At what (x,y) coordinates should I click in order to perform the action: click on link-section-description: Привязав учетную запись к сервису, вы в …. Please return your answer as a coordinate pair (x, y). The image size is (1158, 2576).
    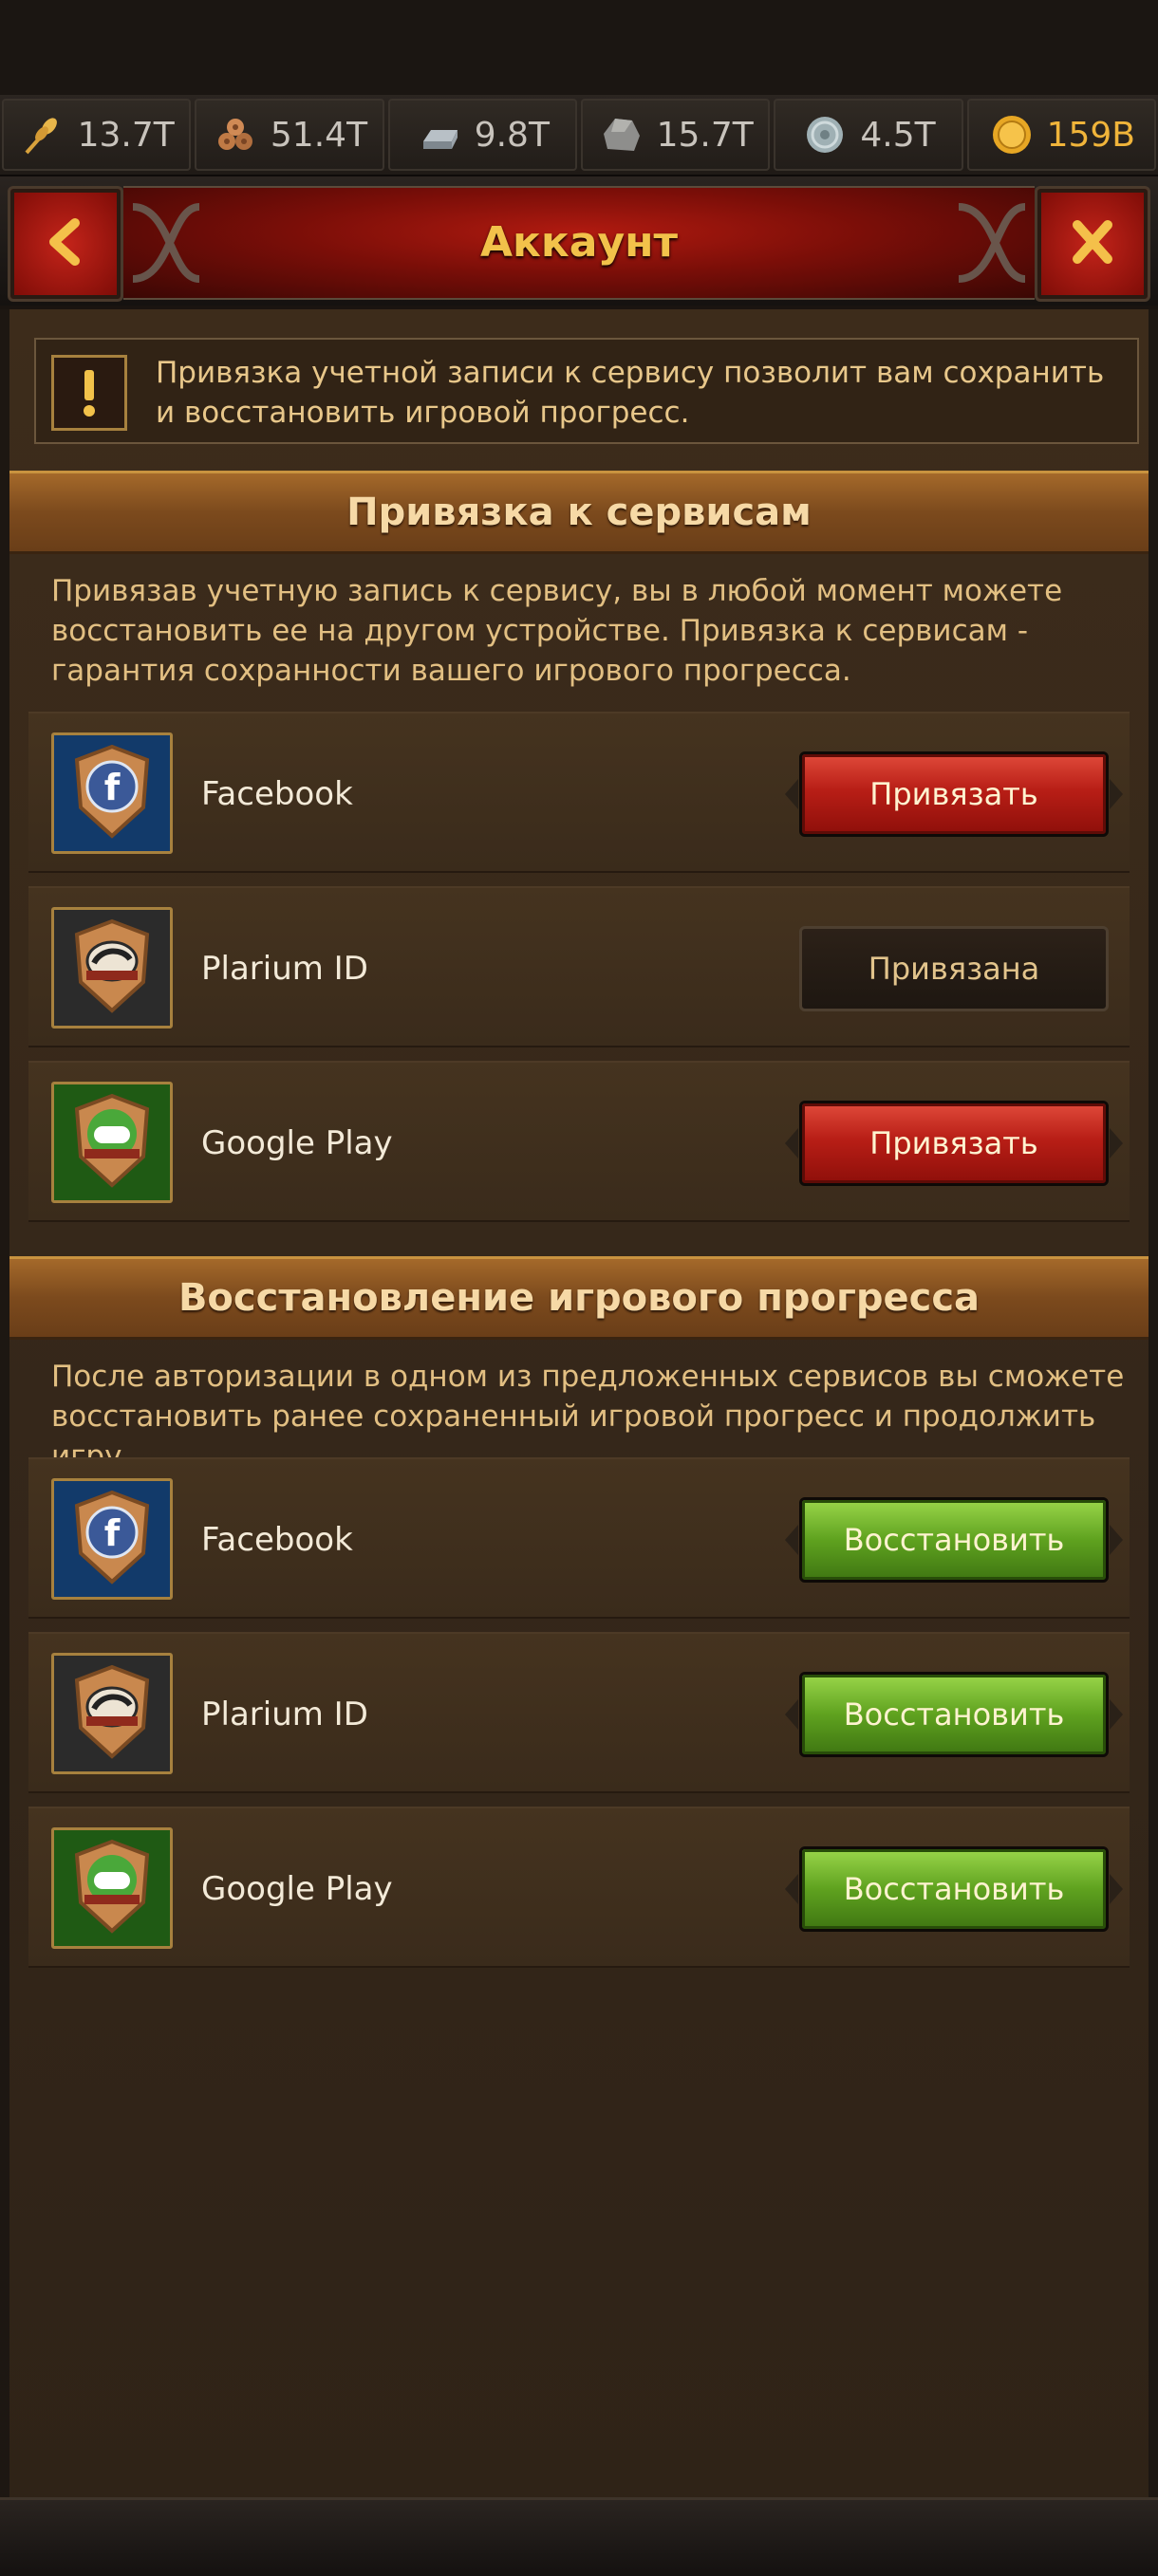
    Looking at the image, I should click on (557, 631).